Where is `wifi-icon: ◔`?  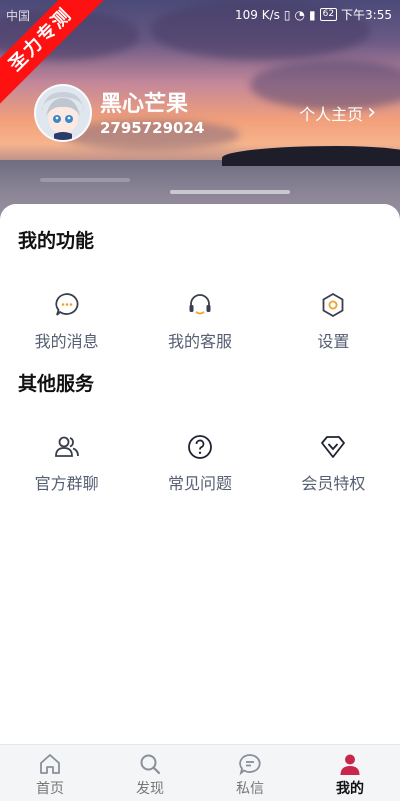 wifi-icon: ◔ is located at coordinates (299, 14).